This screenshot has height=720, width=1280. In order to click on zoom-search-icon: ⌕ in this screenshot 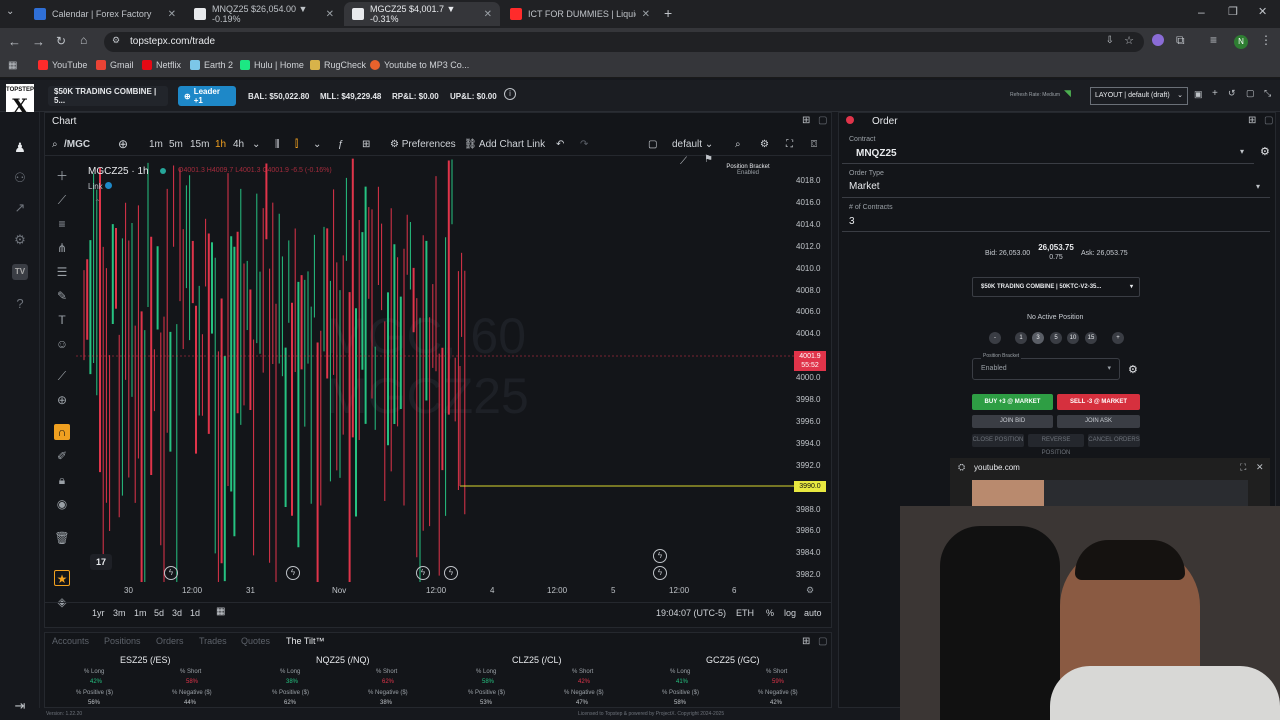, I will do `click(738, 144)`.